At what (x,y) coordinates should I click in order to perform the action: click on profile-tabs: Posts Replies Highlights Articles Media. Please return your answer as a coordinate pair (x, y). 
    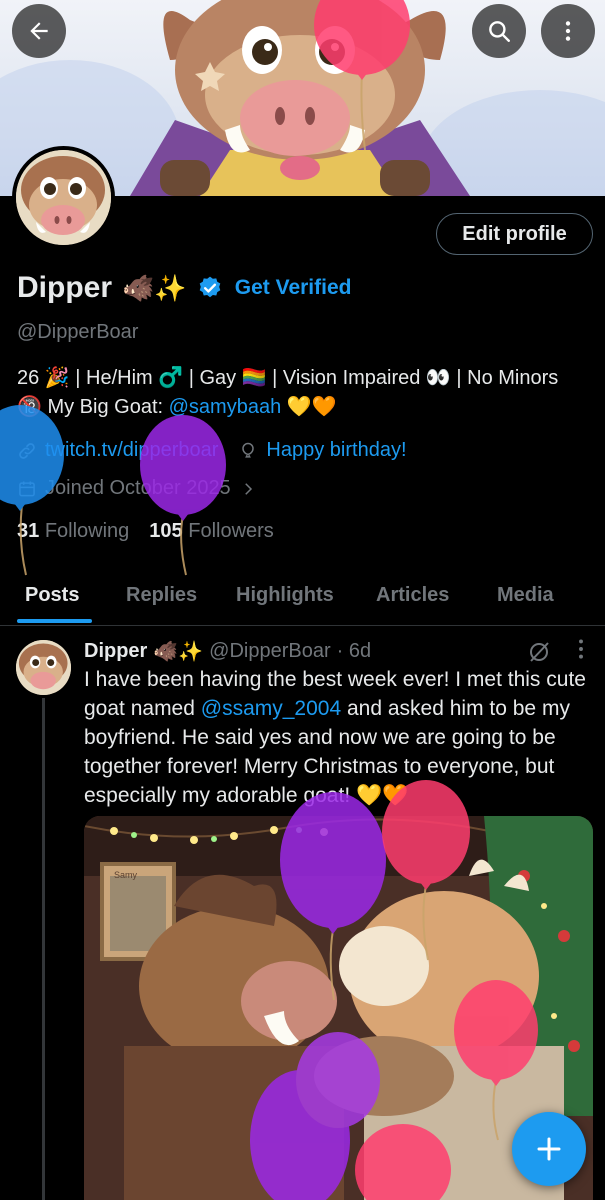
    Looking at the image, I should click on (302, 597).